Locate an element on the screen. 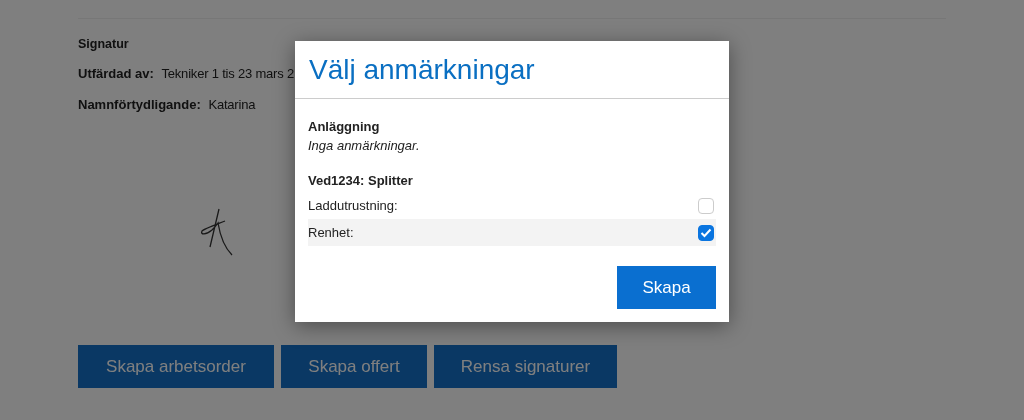 The width and height of the screenshot is (1024, 420). section-heading: Anläggning is located at coordinates (344, 126).